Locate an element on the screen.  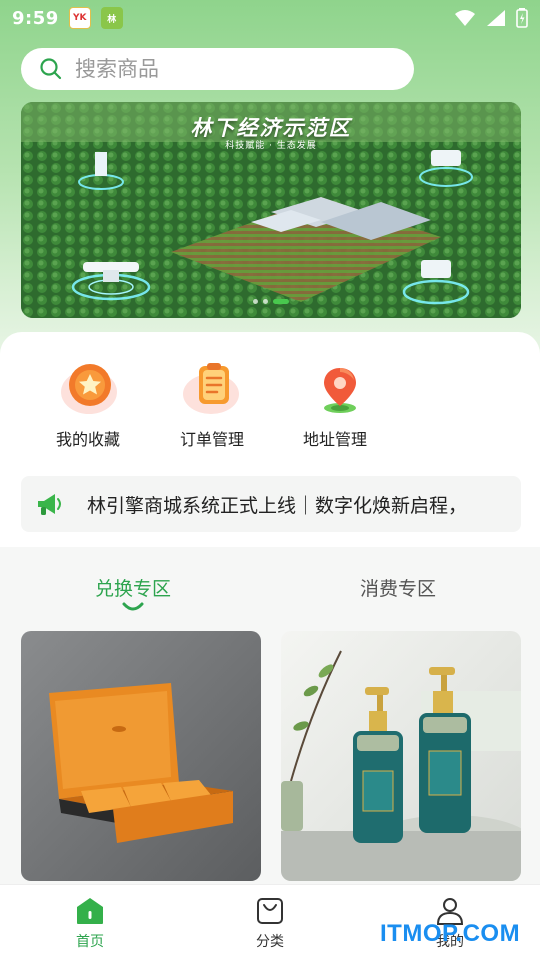
megaphone-icon is located at coordinates (49, 504).